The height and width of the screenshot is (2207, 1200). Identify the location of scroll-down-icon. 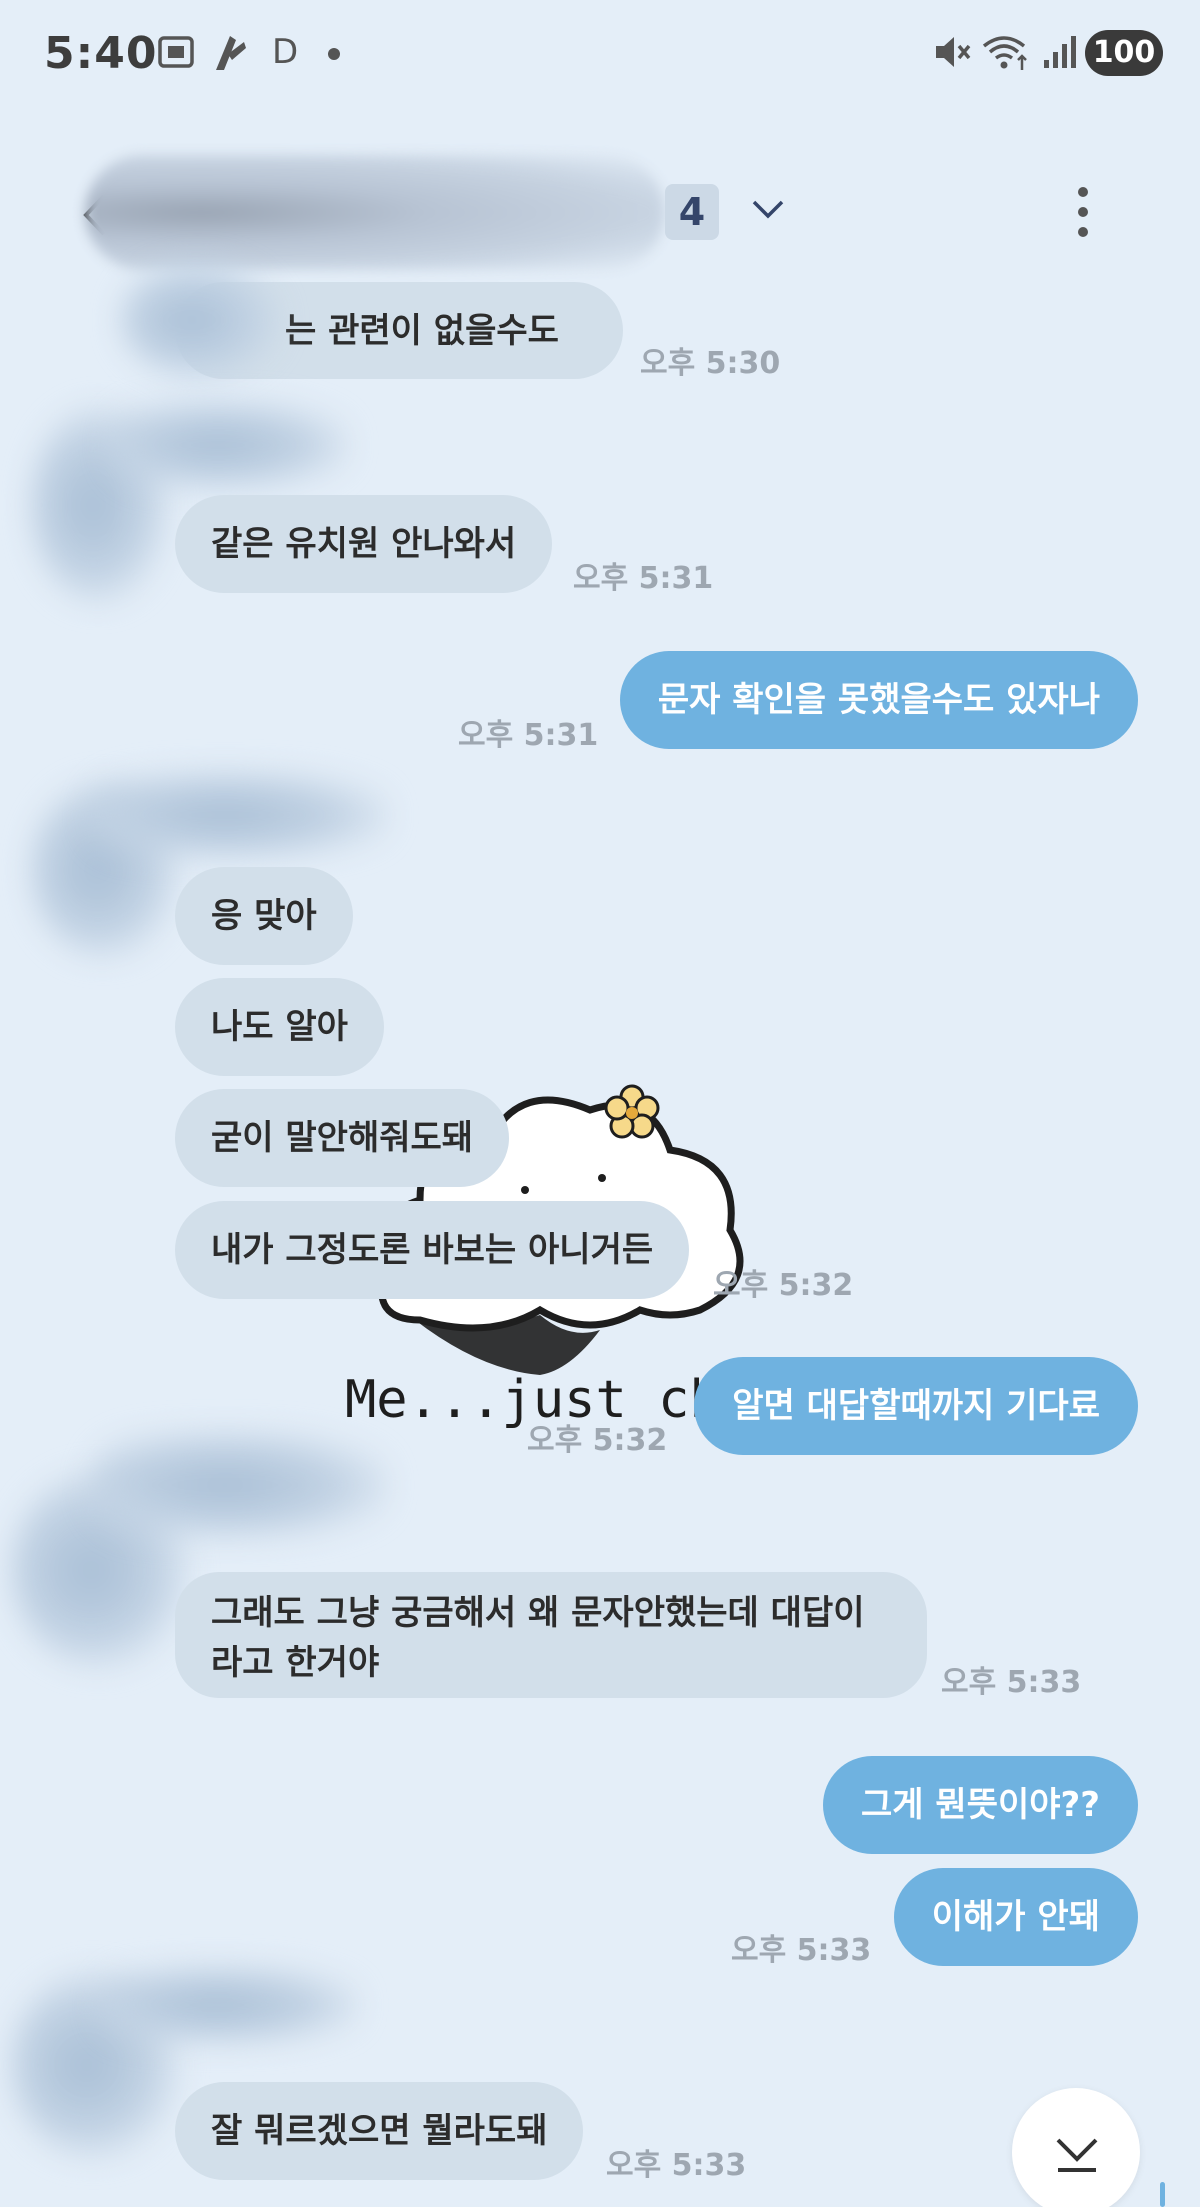
(1077, 2153).